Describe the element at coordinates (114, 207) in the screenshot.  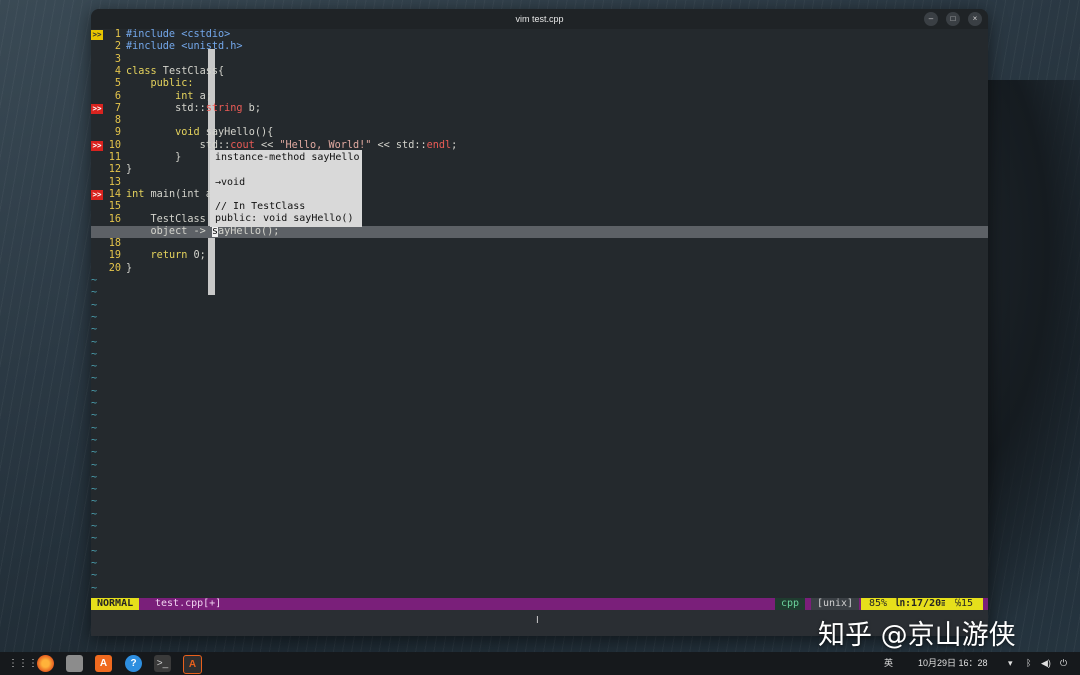
I see `line-number: 15` at that location.